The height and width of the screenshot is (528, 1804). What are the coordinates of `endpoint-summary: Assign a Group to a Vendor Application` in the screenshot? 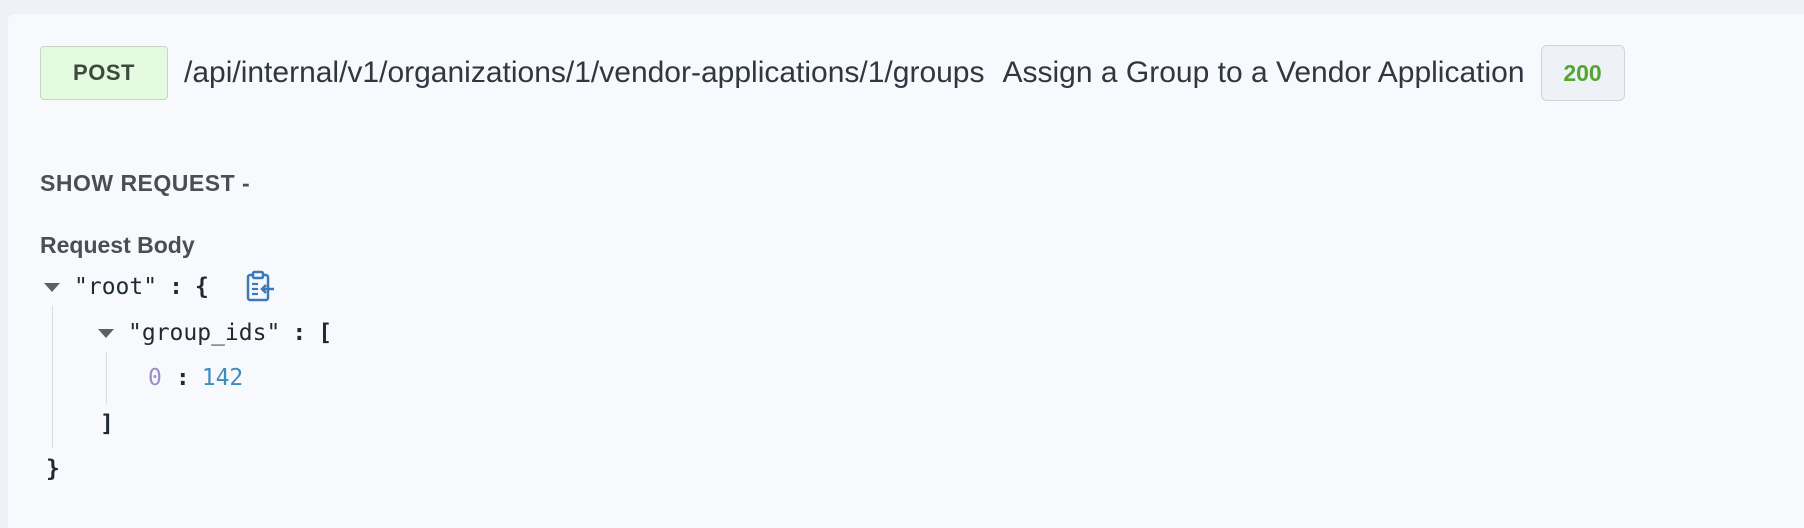 It's located at (1263, 72).